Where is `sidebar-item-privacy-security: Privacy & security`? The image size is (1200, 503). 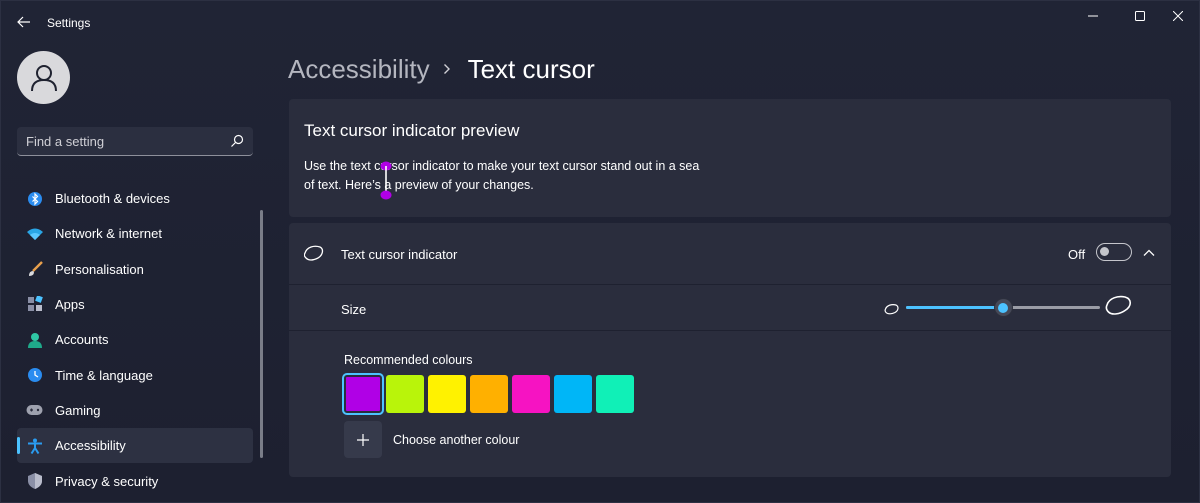
sidebar-item-privacy-security: Privacy & security is located at coordinates (135, 480).